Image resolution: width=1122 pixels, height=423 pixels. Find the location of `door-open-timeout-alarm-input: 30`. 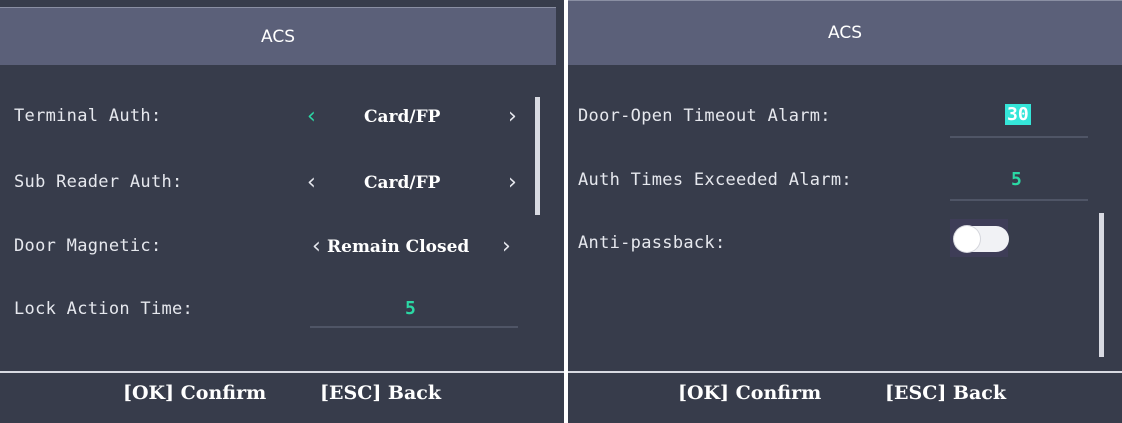

door-open-timeout-alarm-input: 30 is located at coordinates (1018, 114).